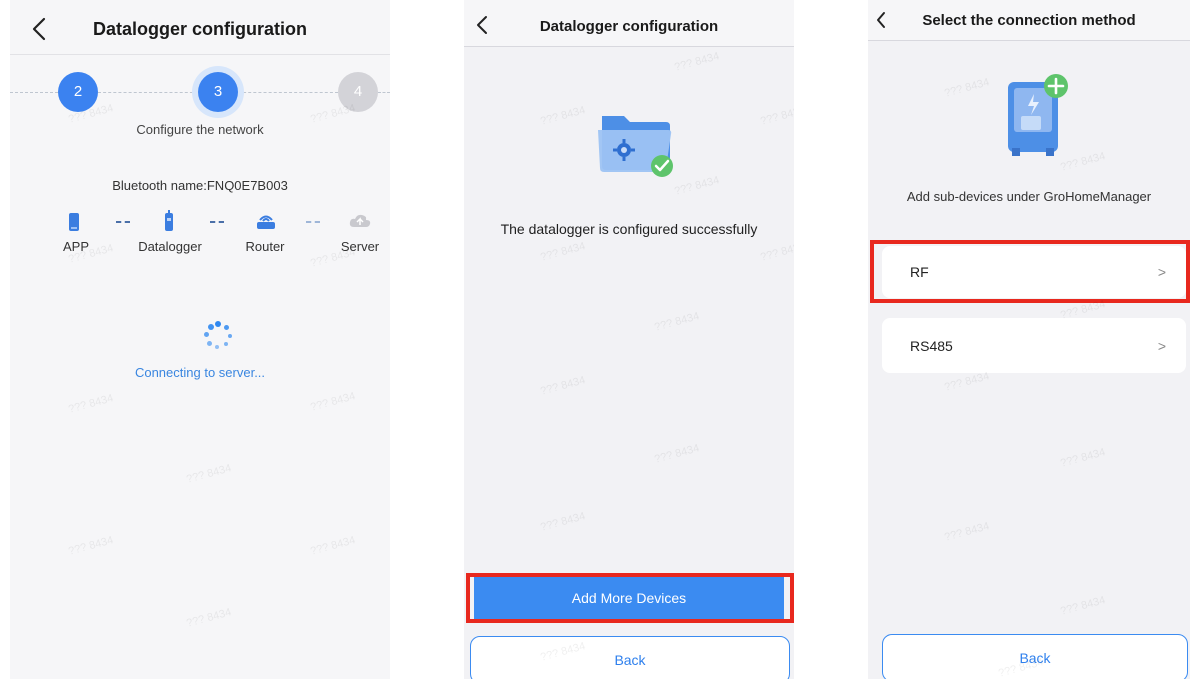 The image size is (1190, 679). Describe the element at coordinates (1161, 345) in the screenshot. I see `chevron-right-icon: >` at that location.